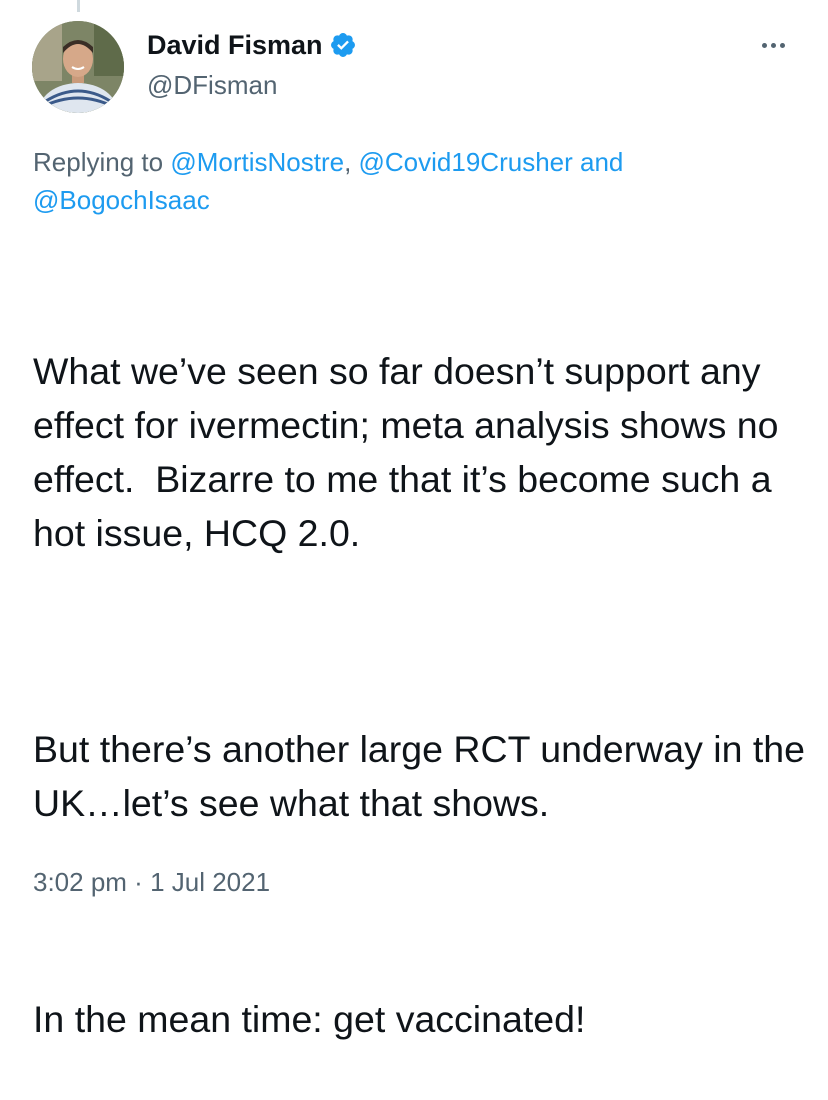 Image resolution: width=828 pixels, height=1100 pixels. I want to click on thread-connector-line, so click(78, 6).